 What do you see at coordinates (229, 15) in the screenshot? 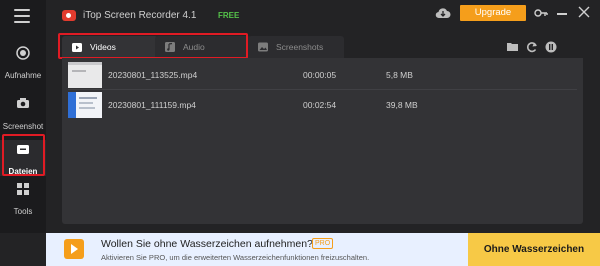
I see `edition-badge: FREE` at bounding box center [229, 15].